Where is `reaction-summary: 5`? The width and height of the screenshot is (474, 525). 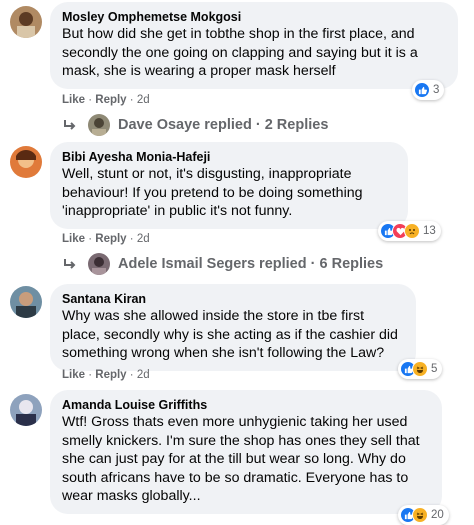 reaction-summary: 5 is located at coordinates (420, 369).